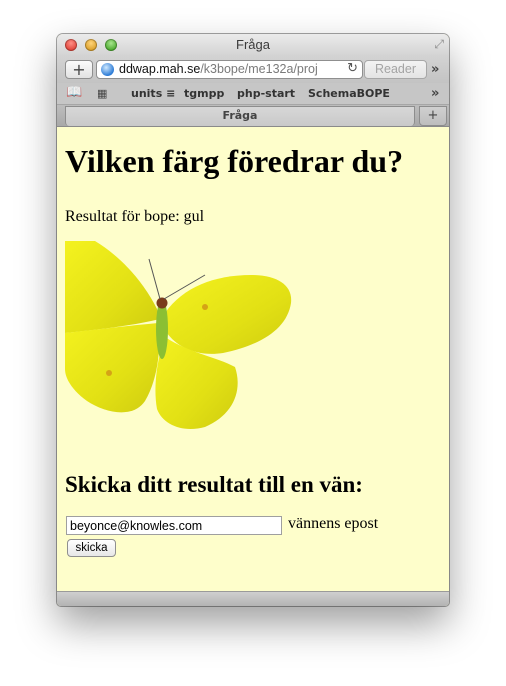 This screenshot has width=506, height=686. I want to click on reading-list-icon: 📖, so click(74, 92).